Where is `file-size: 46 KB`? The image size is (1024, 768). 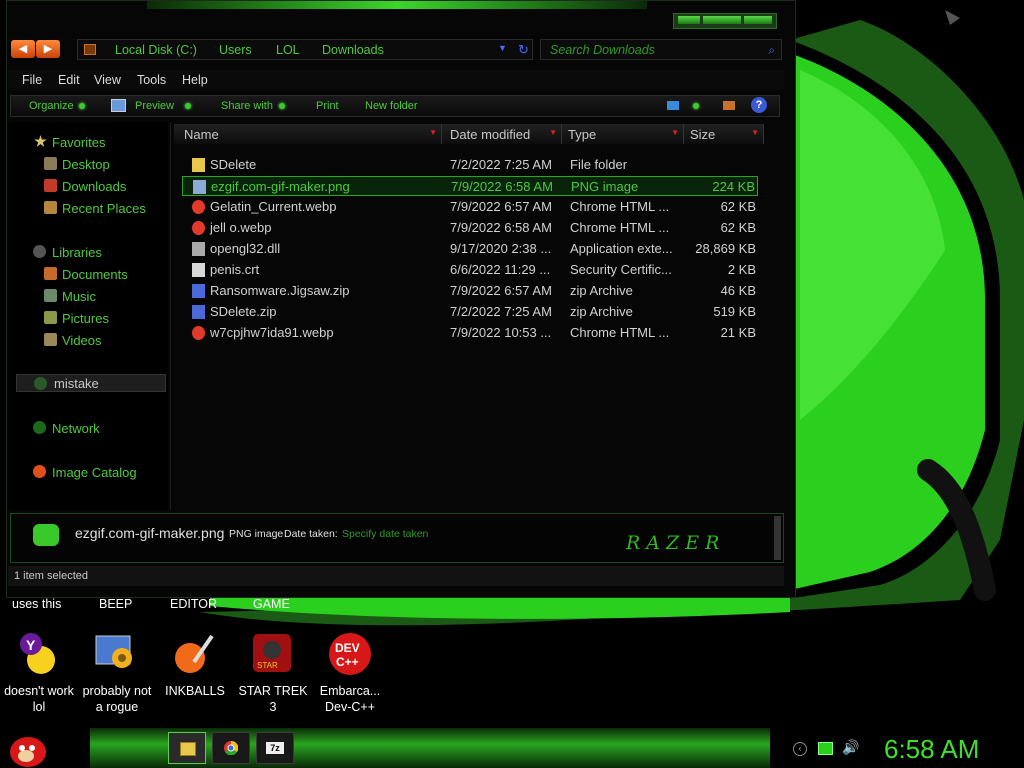
file-size: 46 KB is located at coordinates (738, 290).